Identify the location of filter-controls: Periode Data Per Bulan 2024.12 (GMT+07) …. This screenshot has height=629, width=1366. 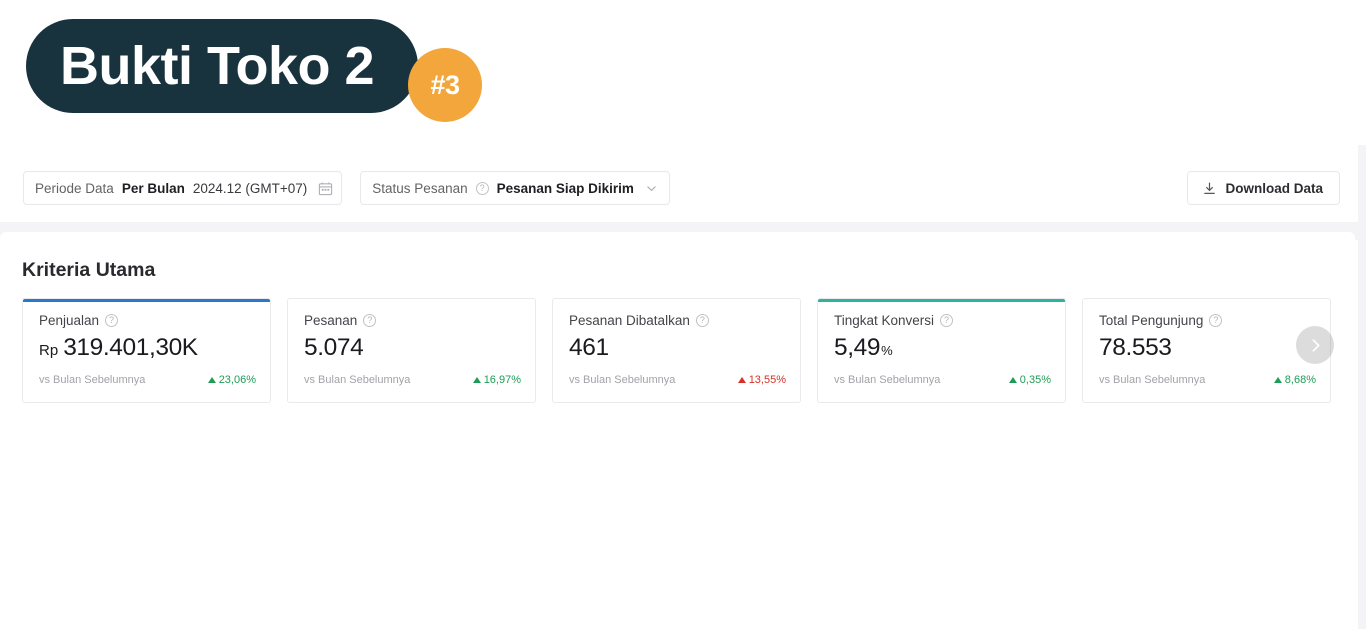
(346, 188).